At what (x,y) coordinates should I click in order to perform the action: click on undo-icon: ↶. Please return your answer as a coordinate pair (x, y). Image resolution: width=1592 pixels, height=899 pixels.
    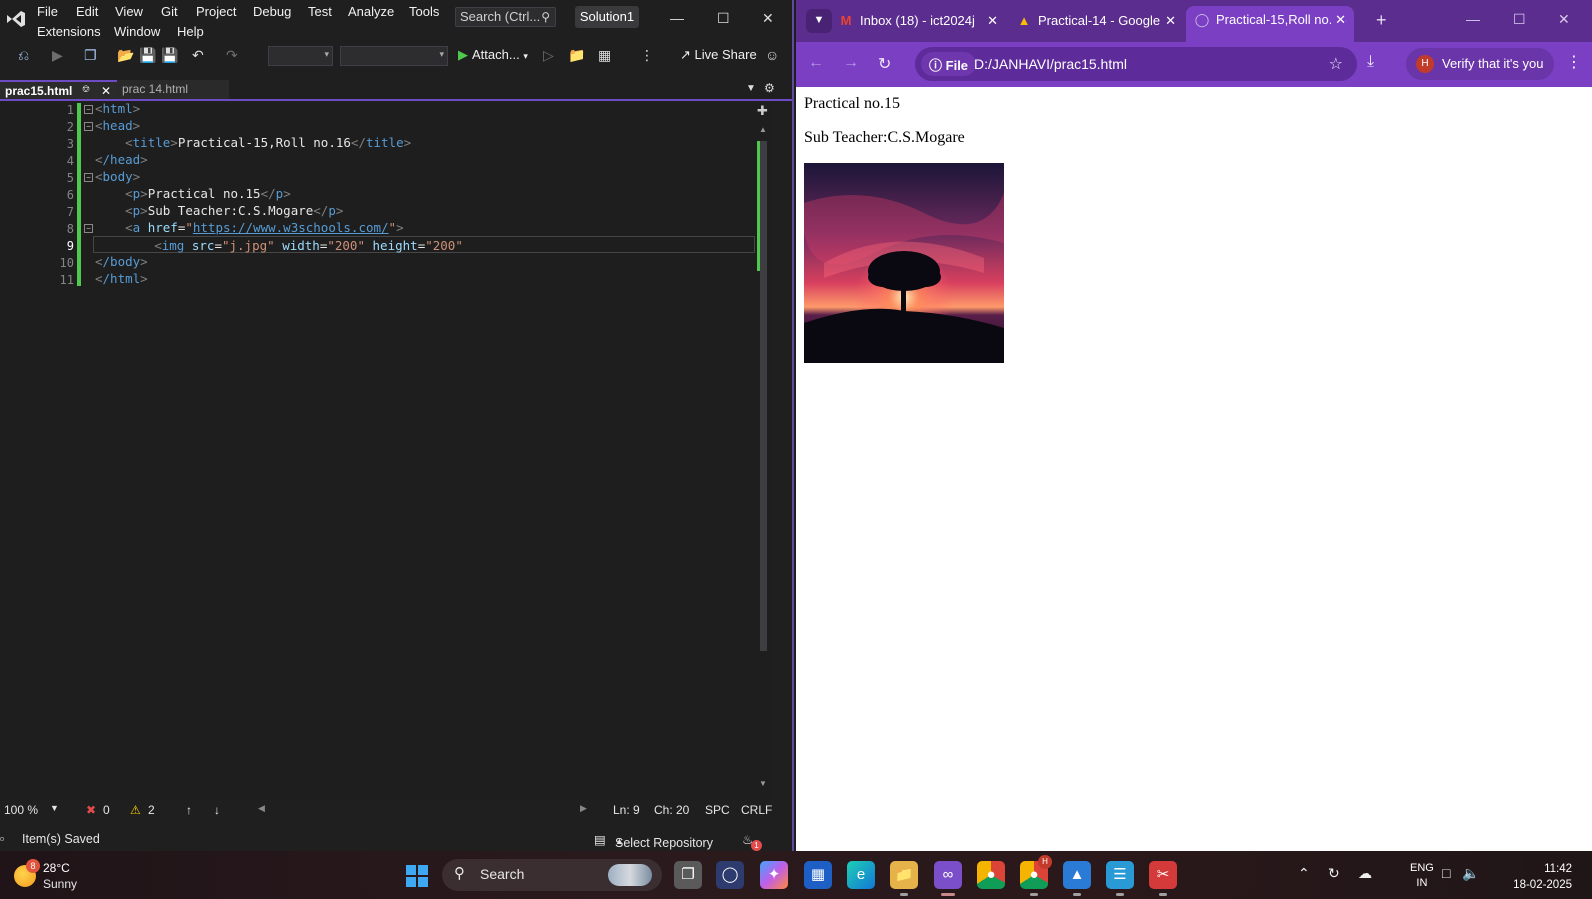
    Looking at the image, I should click on (198, 55).